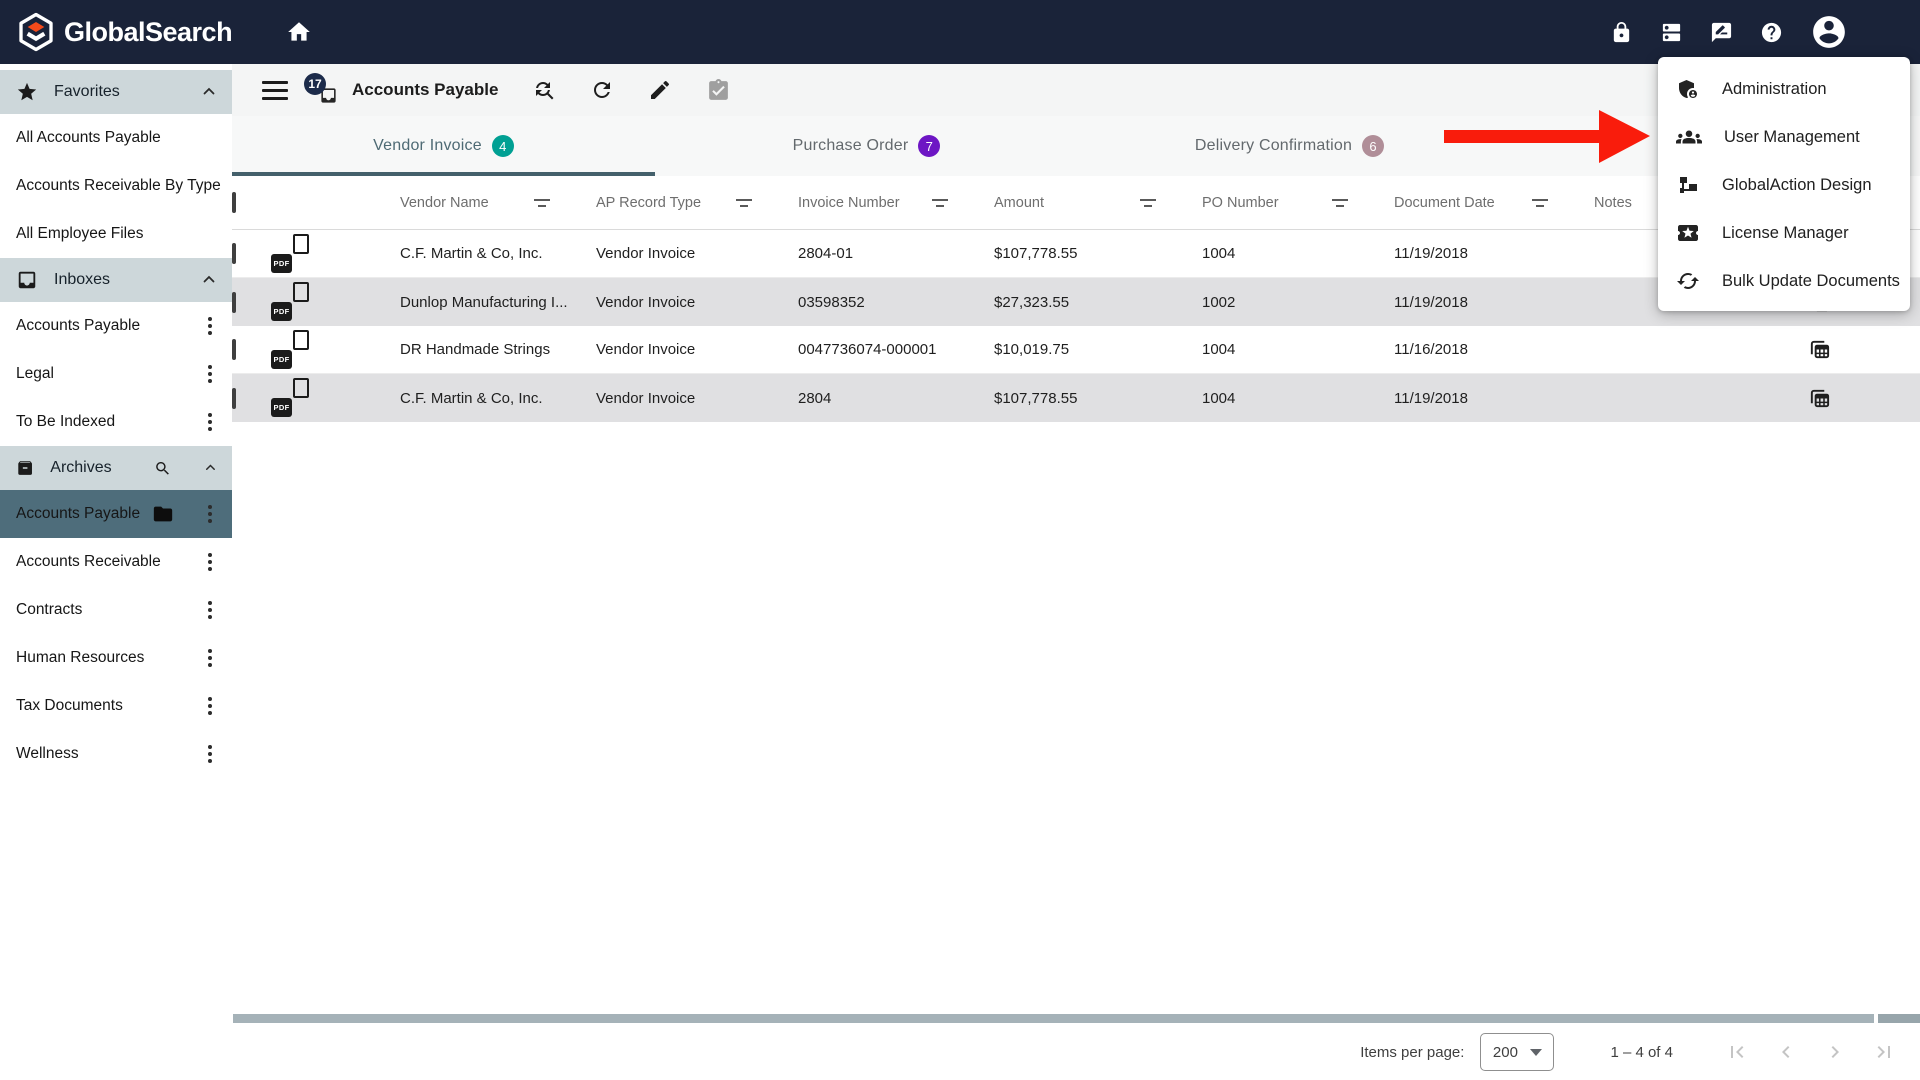  Describe the element at coordinates (116, 468) in the screenshot. I see `sidebar-section-archives: Archives` at that location.